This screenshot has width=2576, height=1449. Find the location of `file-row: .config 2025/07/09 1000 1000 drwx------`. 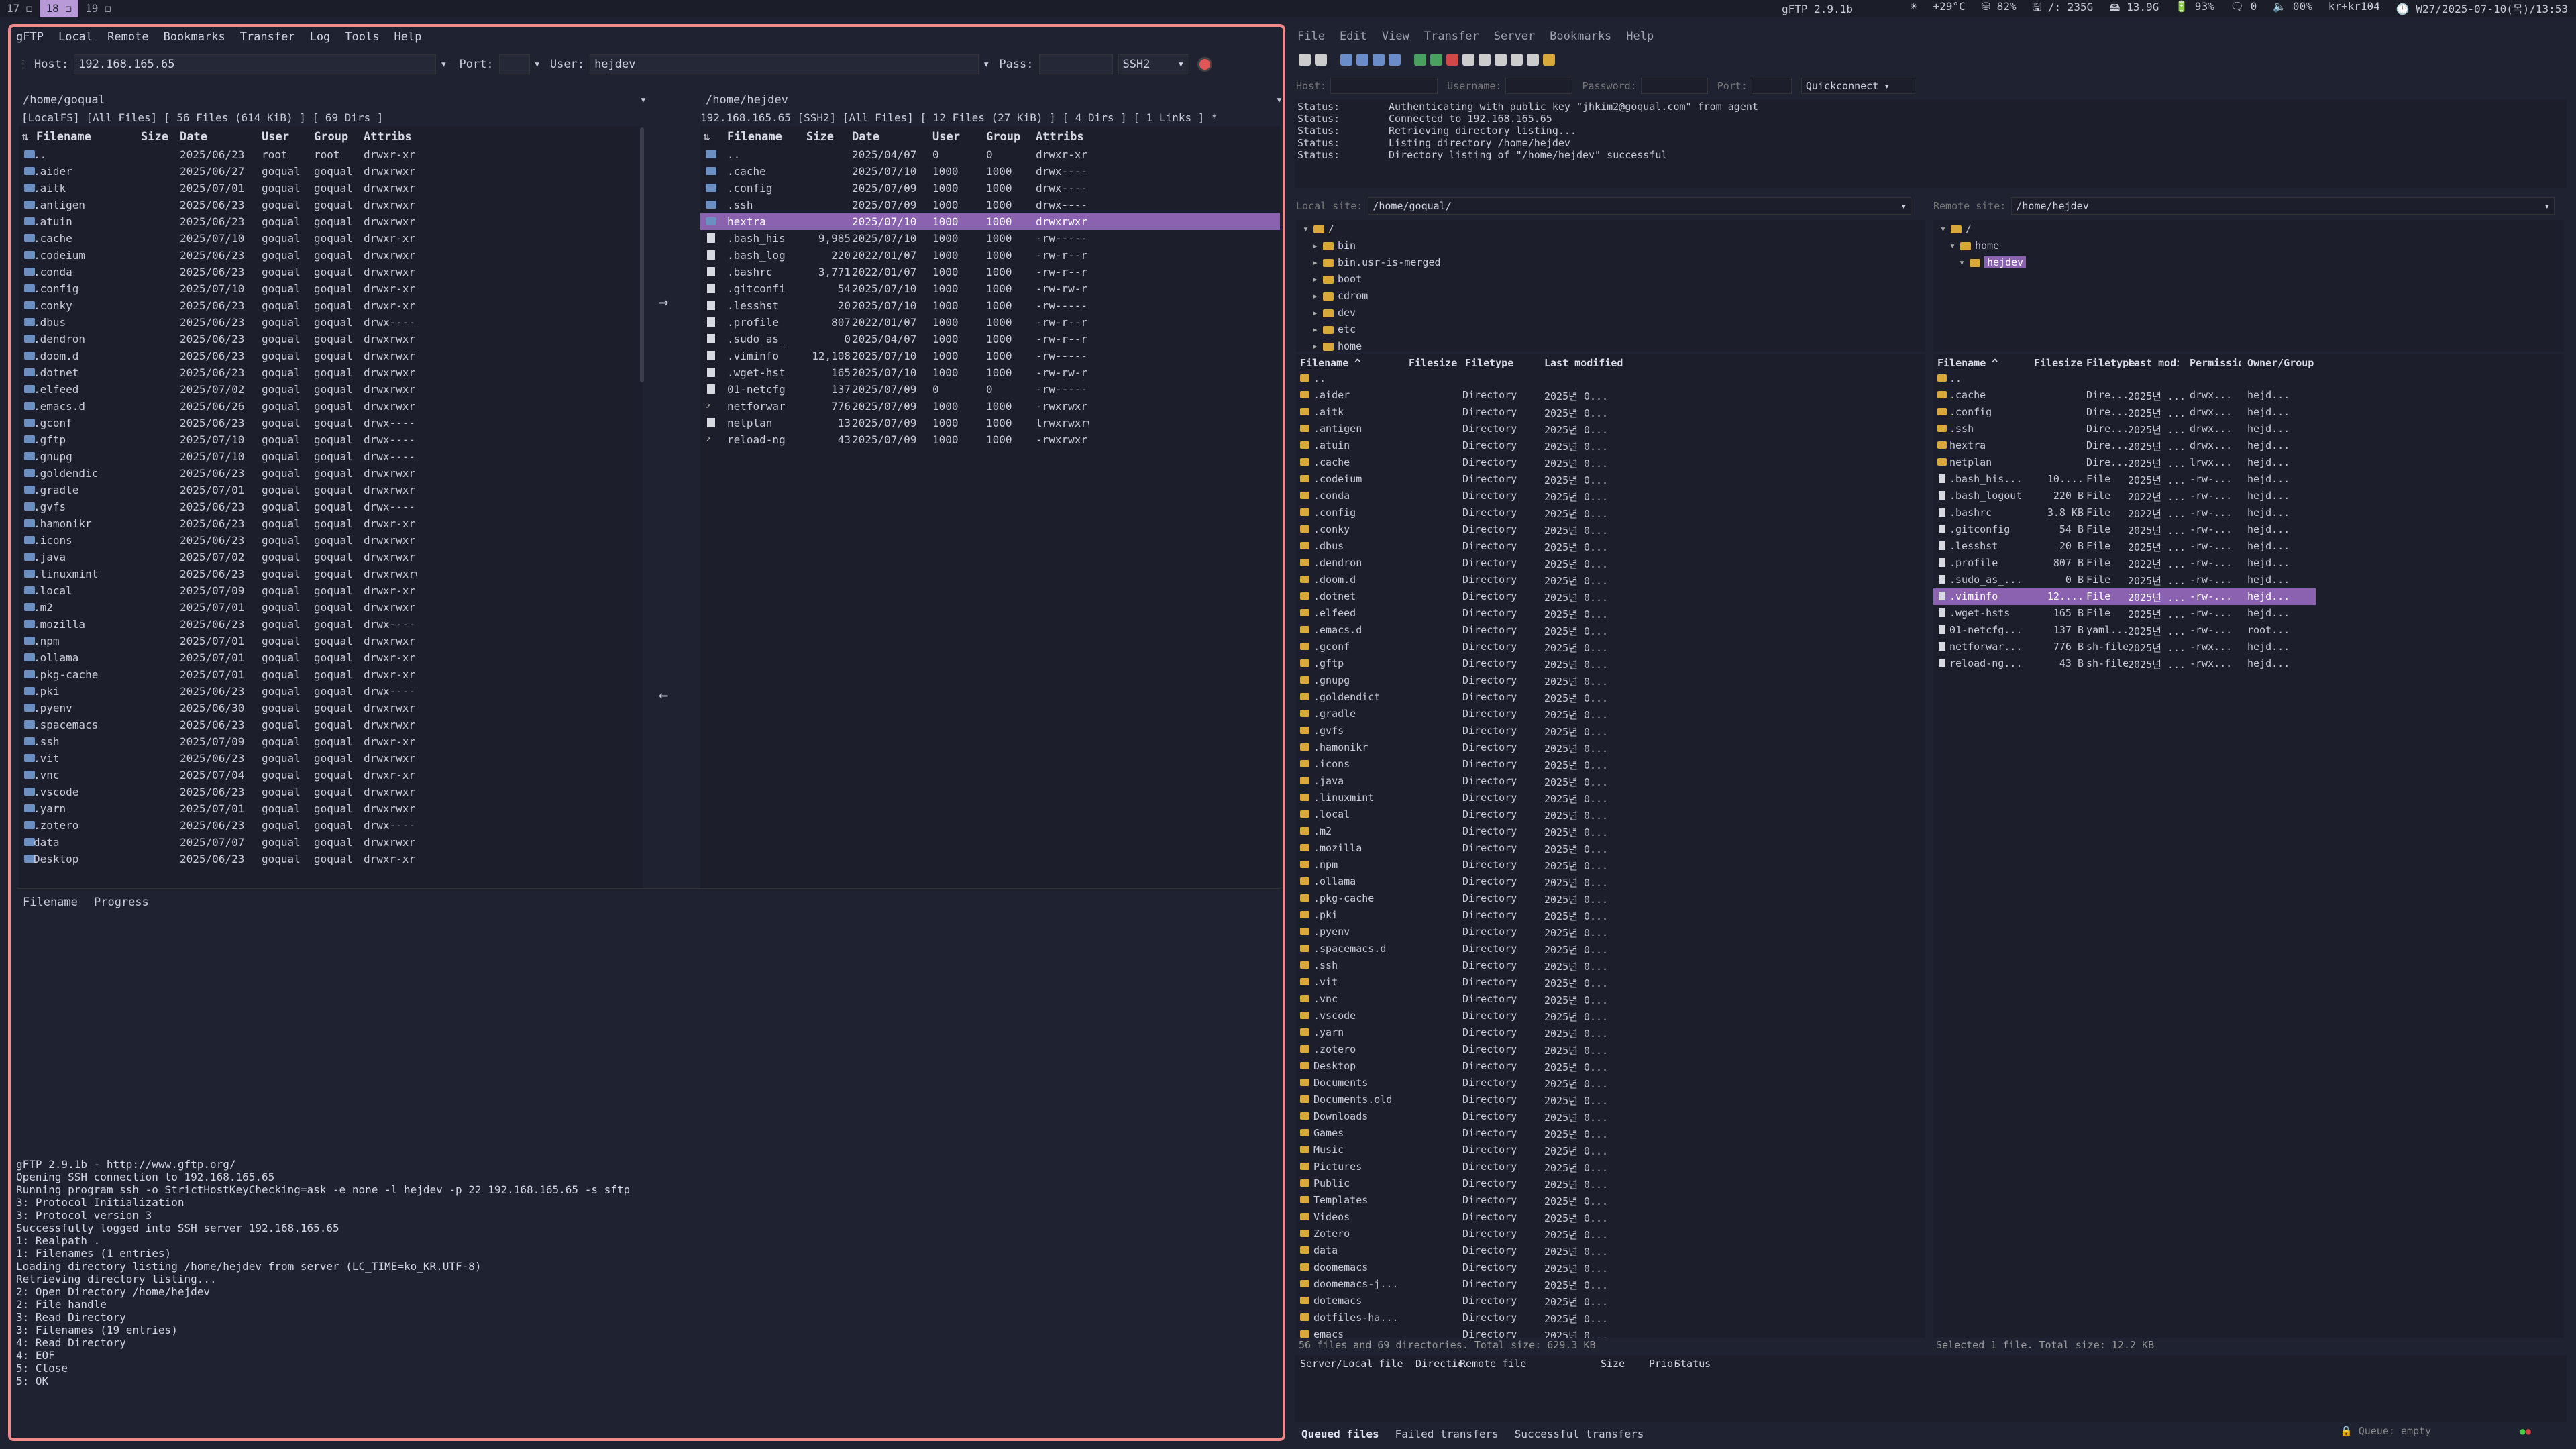

file-row: .config 2025/07/09 1000 1000 drwx------ is located at coordinates (990, 188).